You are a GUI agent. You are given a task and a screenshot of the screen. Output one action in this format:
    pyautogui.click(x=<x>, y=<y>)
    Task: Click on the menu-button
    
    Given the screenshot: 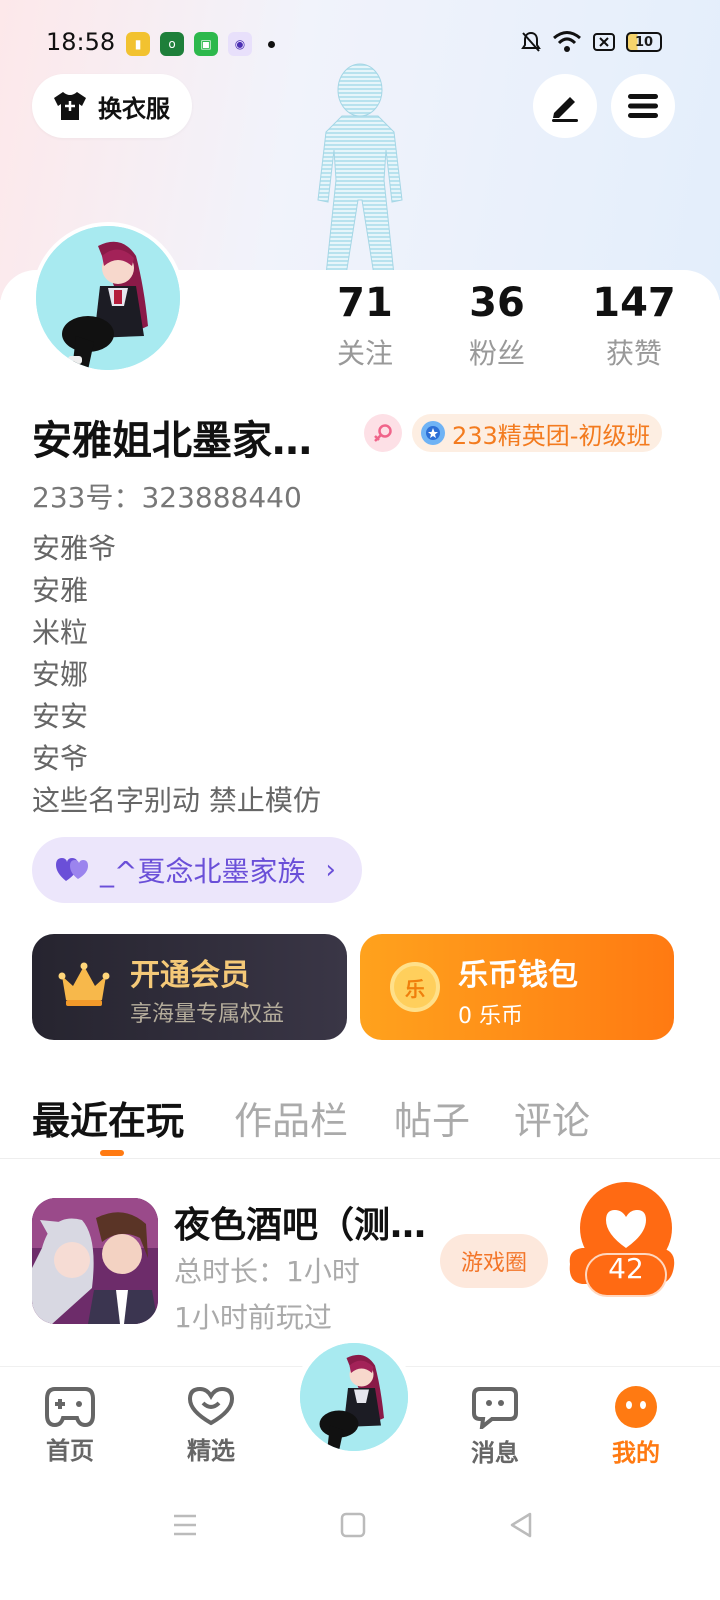 What is the action you would take?
    pyautogui.click(x=643, y=106)
    